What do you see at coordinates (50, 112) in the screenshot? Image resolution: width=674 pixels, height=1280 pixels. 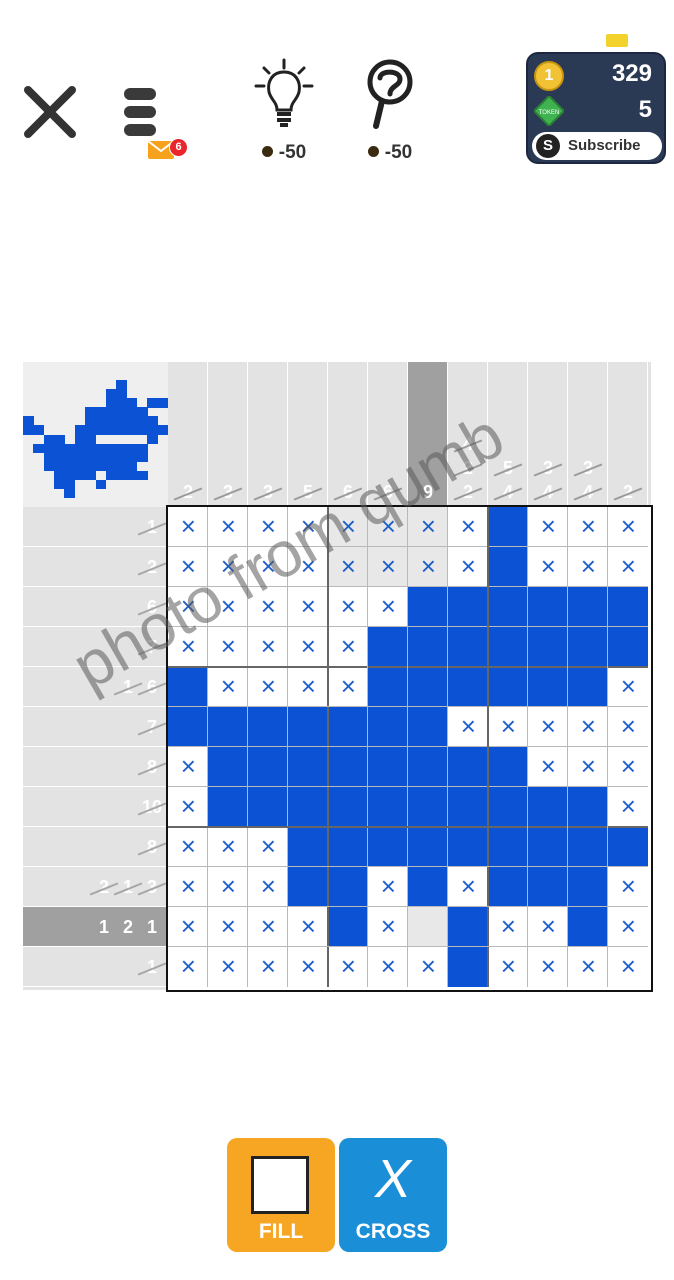 I see `close-button` at bounding box center [50, 112].